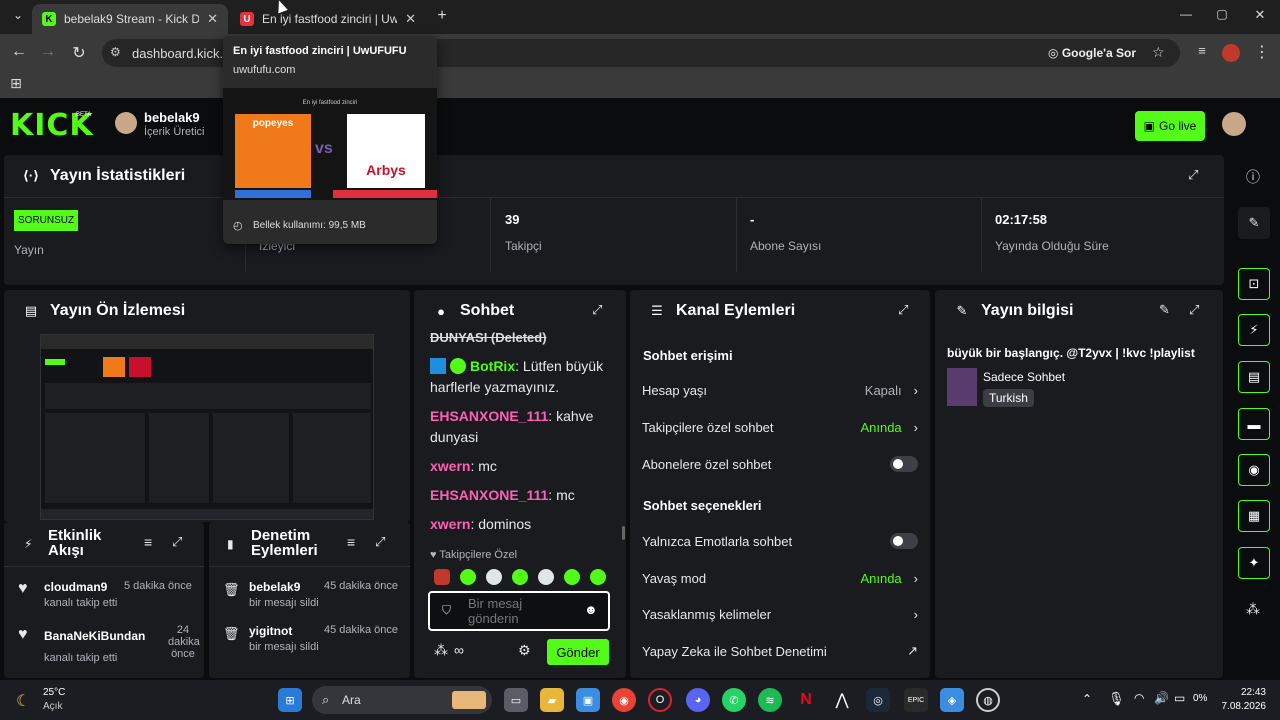 This screenshot has height=720, width=1280. What do you see at coordinates (328, 19) in the screenshot?
I see `tab-uwufufu: U En iyi fastfood zinciri | UwUFUFU ✕` at bounding box center [328, 19].